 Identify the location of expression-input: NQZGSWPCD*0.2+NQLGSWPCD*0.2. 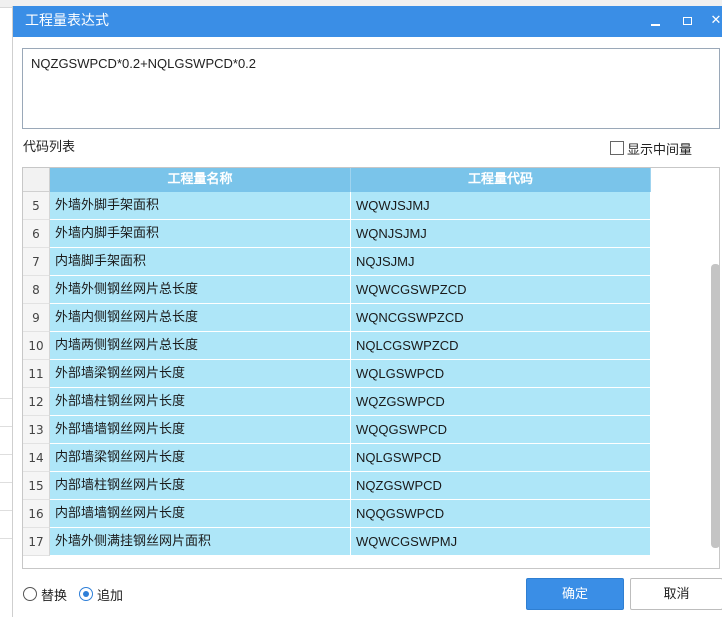
(371, 88).